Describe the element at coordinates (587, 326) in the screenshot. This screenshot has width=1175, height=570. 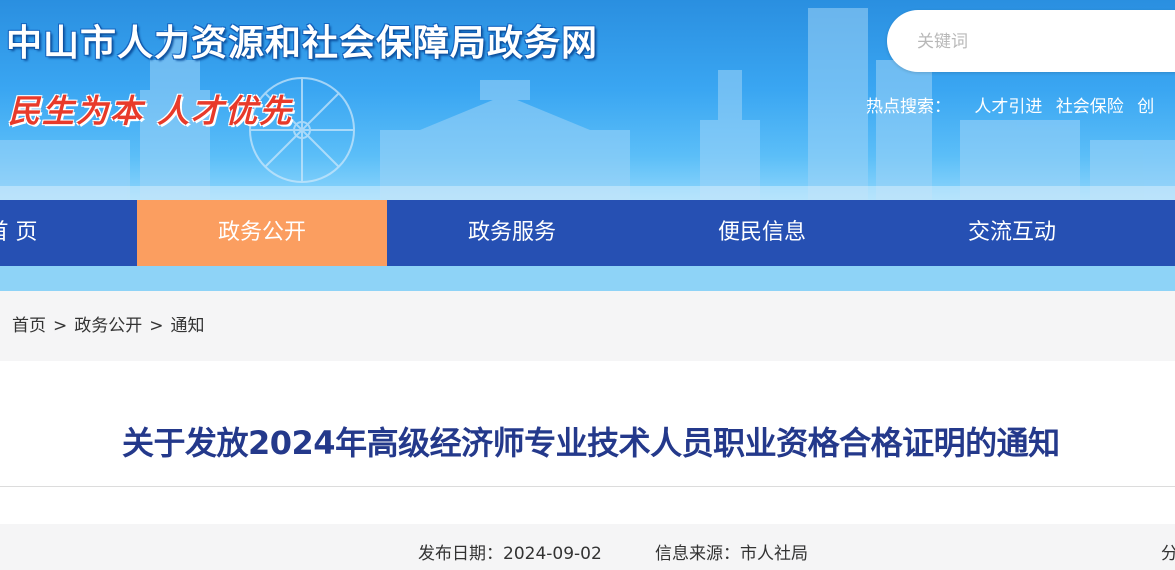
I see `breadcrumb: 首页 > 政务公开 > 通知` at that location.